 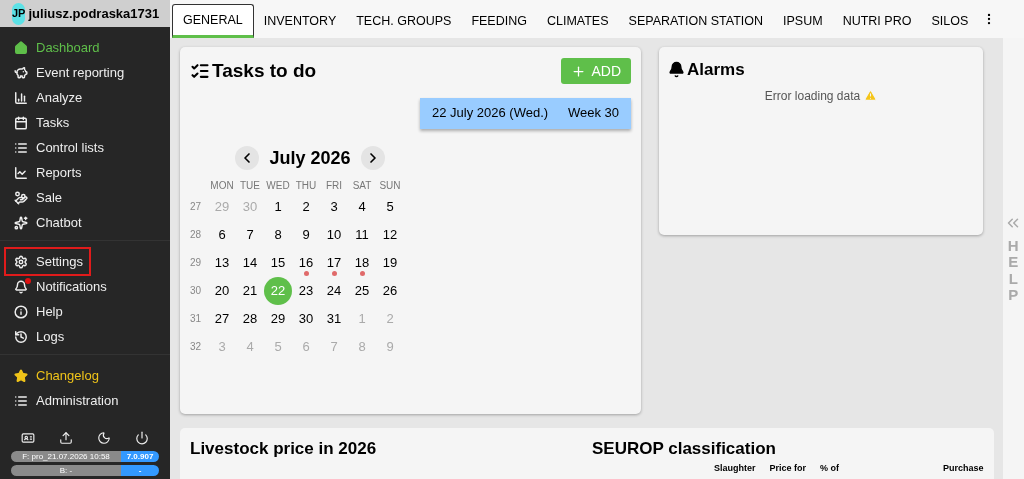 What do you see at coordinates (278, 185) in the screenshot?
I see `weekday-label: WED` at bounding box center [278, 185].